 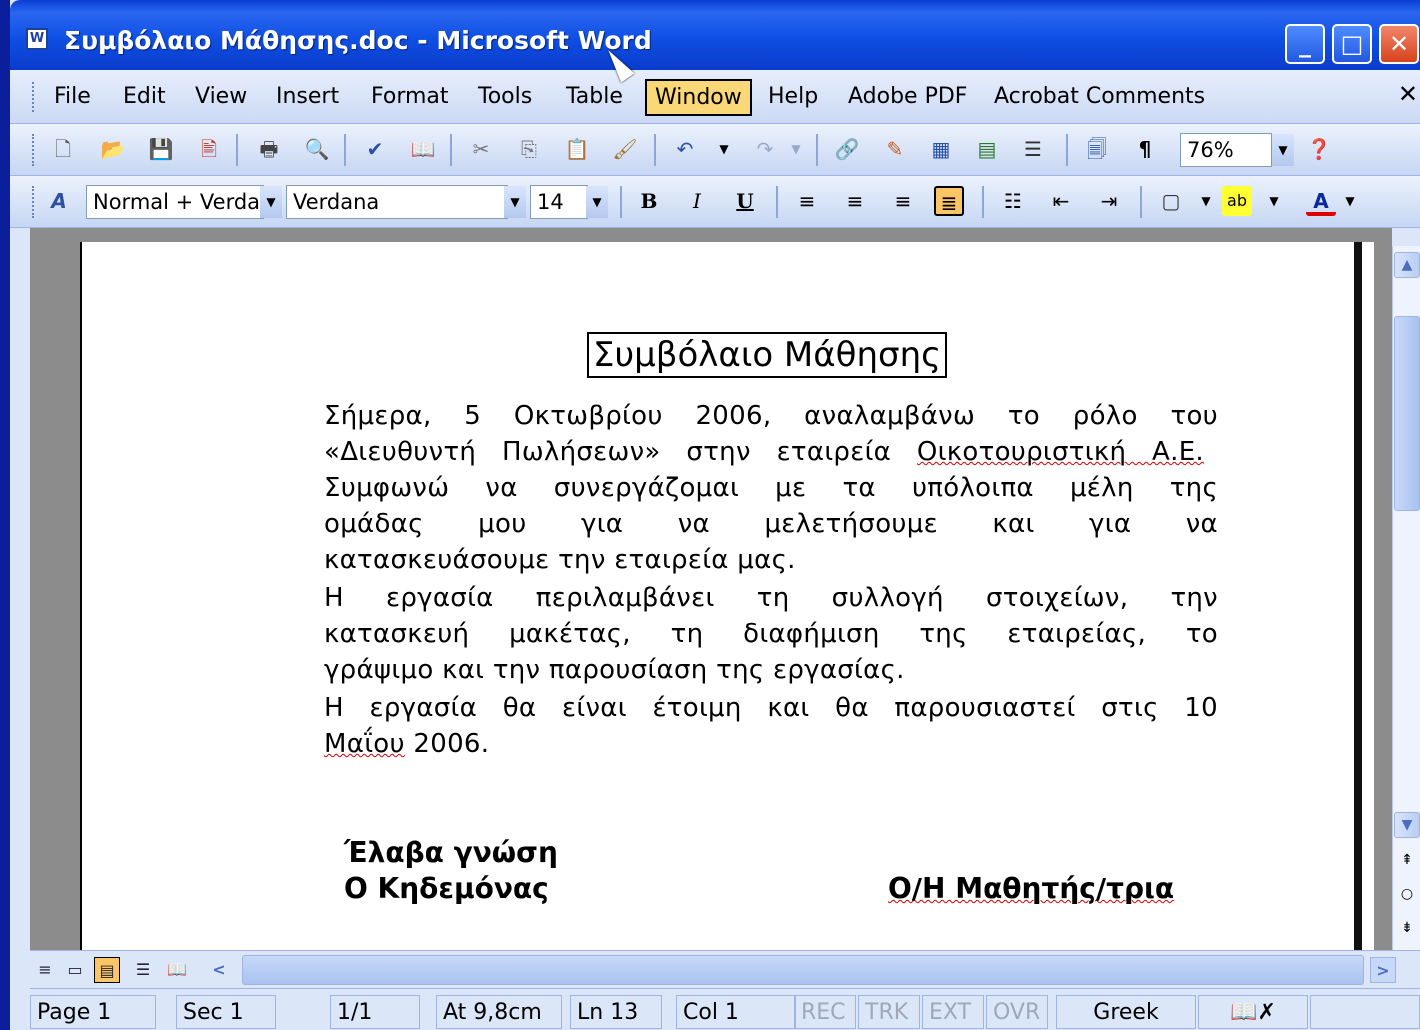 I want to click on menu-adobe-pdf: Adobe PDF, so click(x=907, y=96).